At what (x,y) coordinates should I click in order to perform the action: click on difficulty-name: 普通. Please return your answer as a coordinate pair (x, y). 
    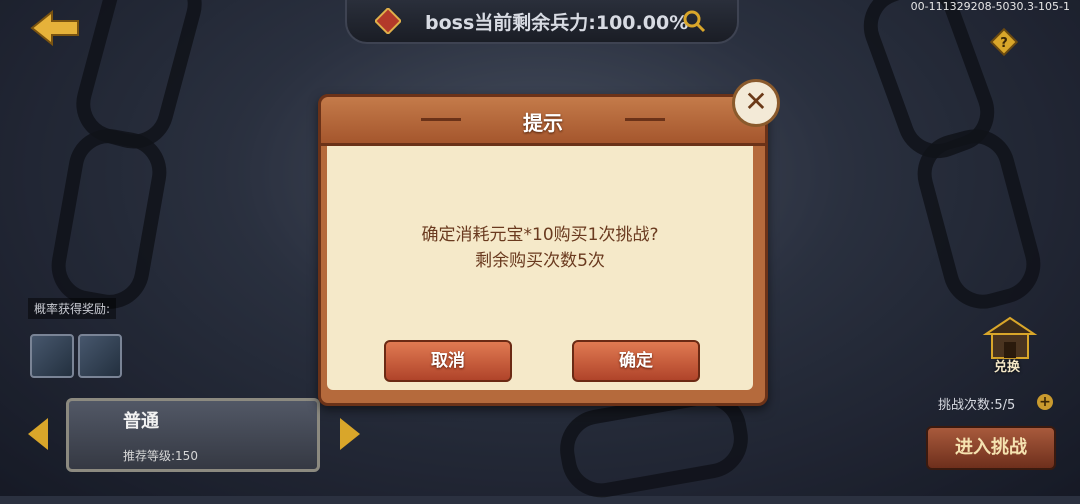
    Looking at the image, I should click on (141, 421).